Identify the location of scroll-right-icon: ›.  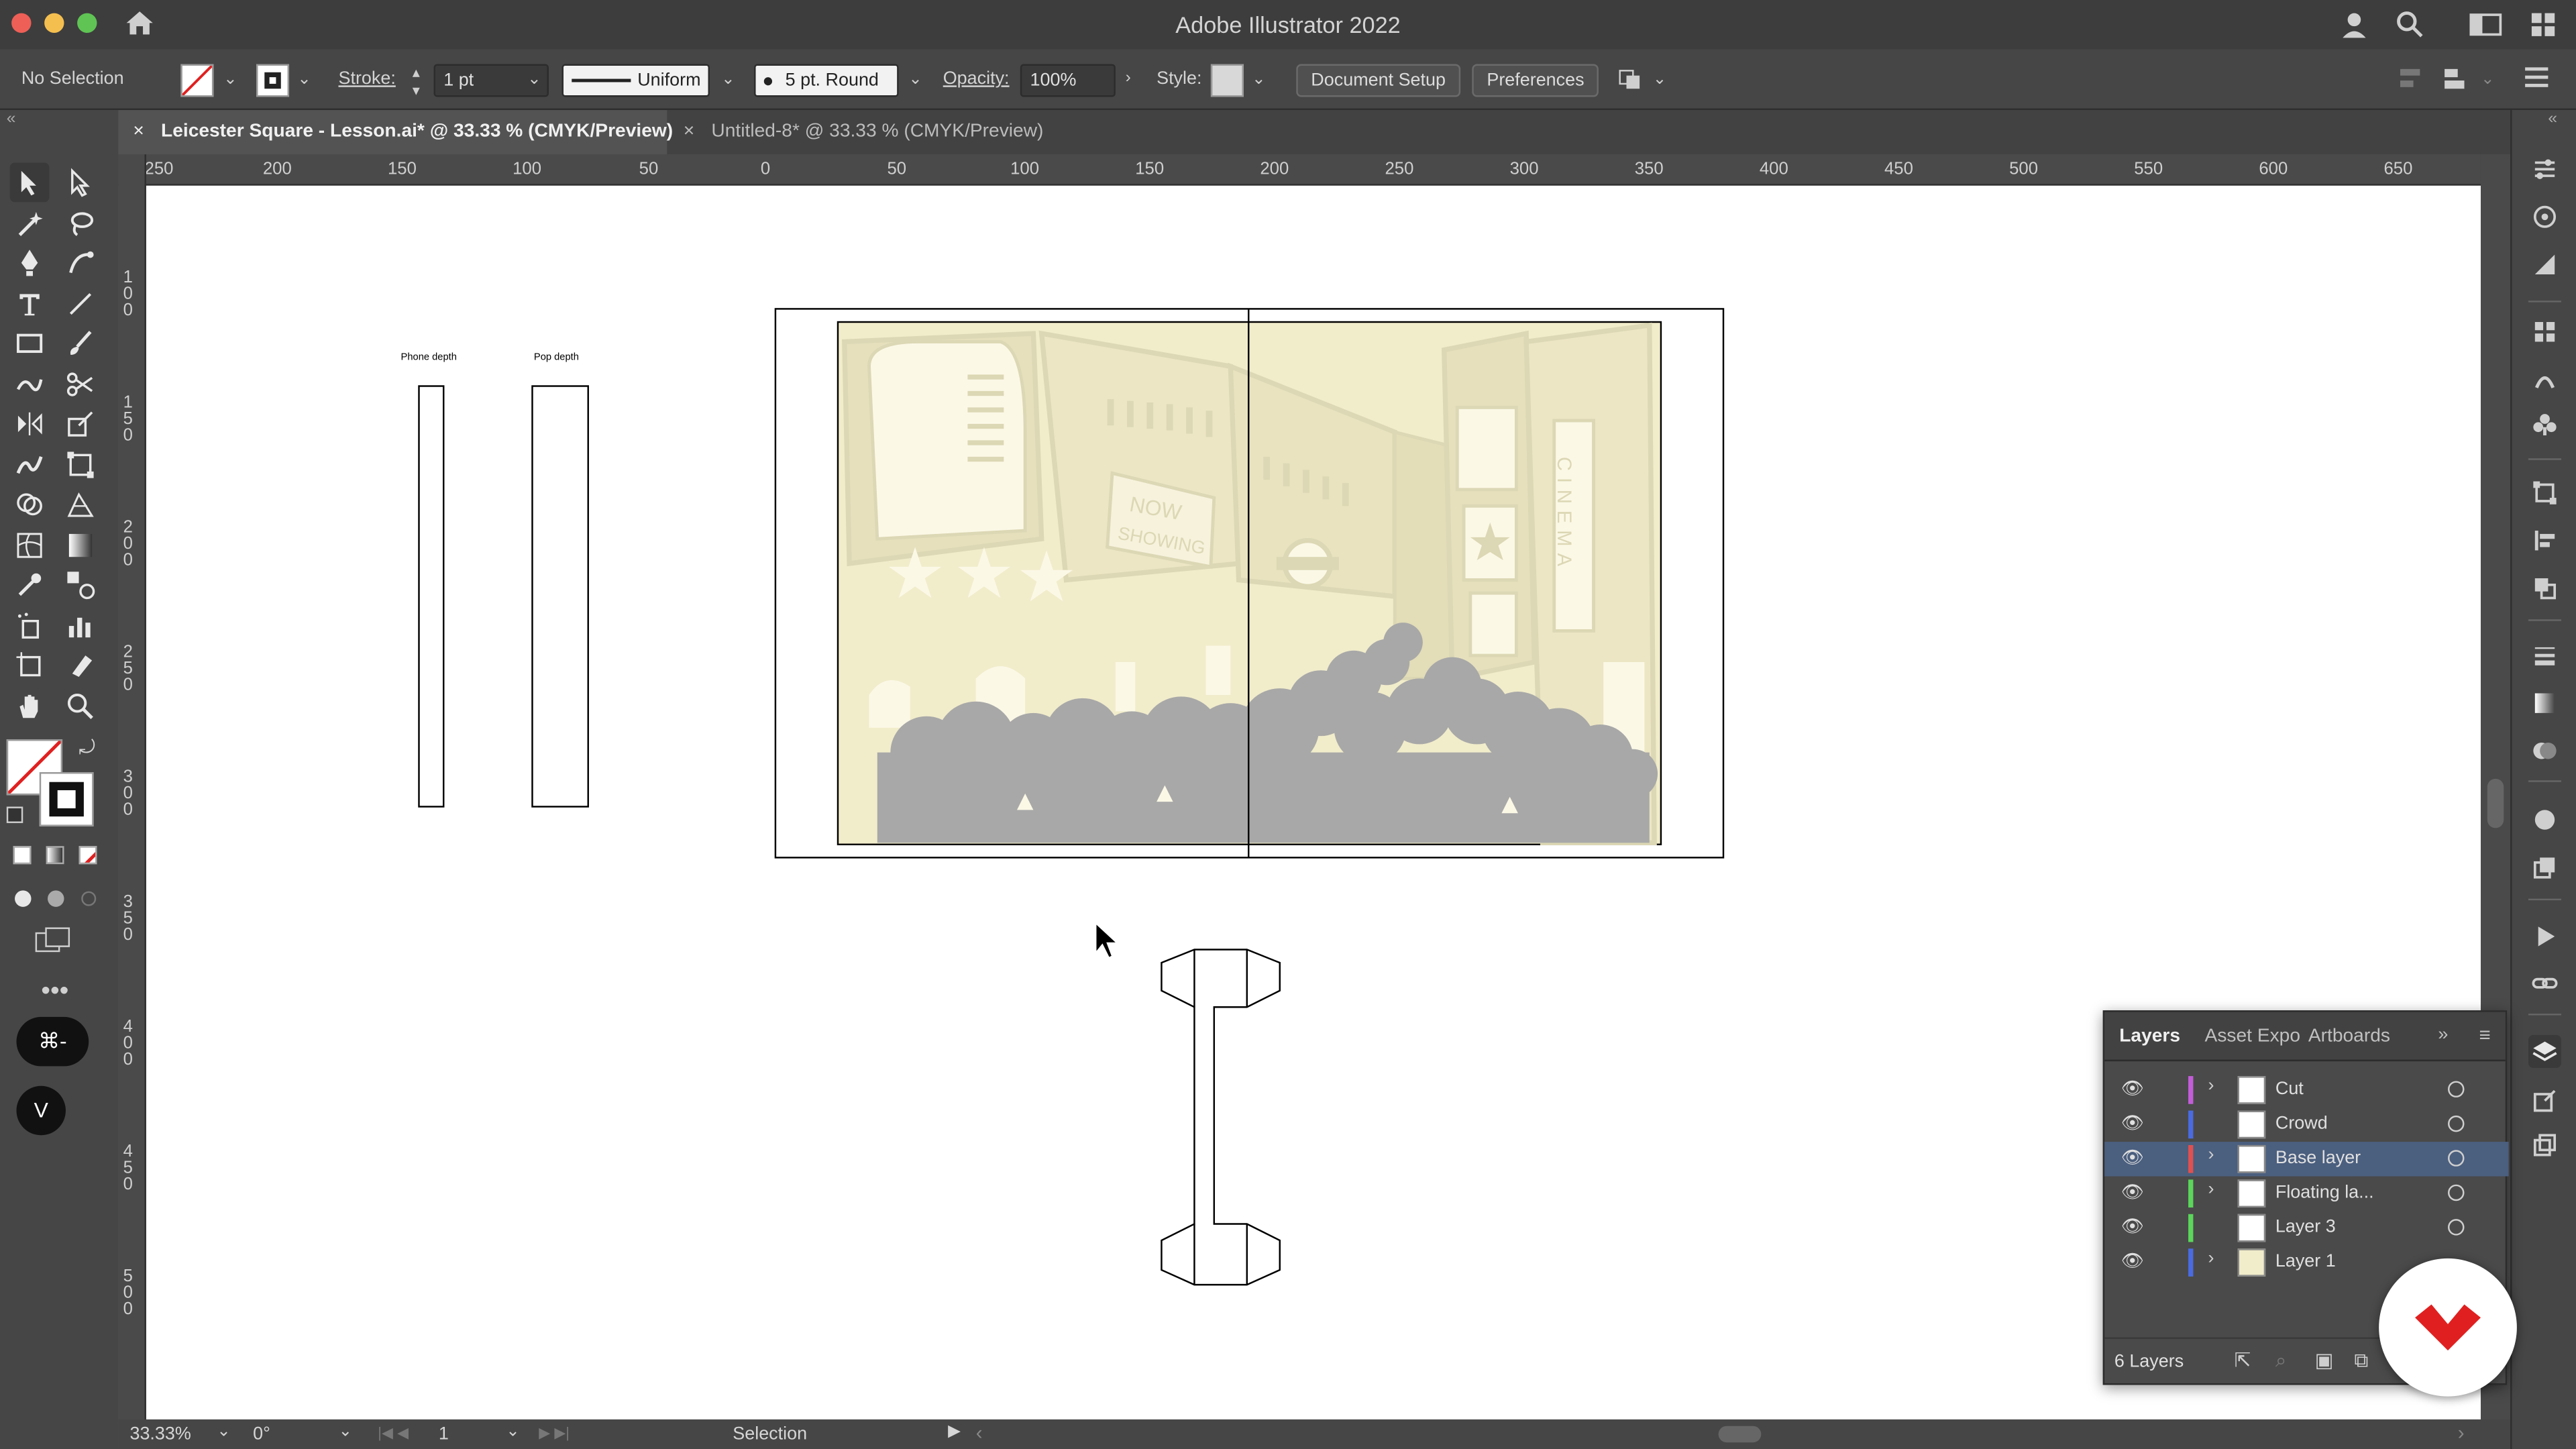
(2461, 1432).